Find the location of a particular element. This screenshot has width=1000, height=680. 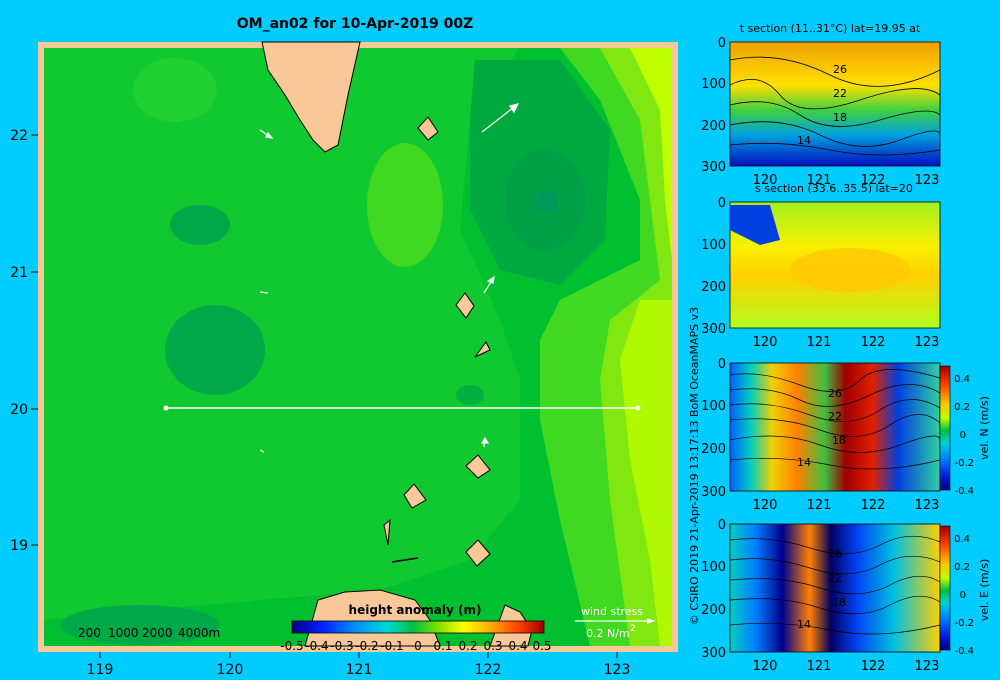

panel-s-section: s section (33.6..35.5) lat=20 is located at coordinates (835, 255).